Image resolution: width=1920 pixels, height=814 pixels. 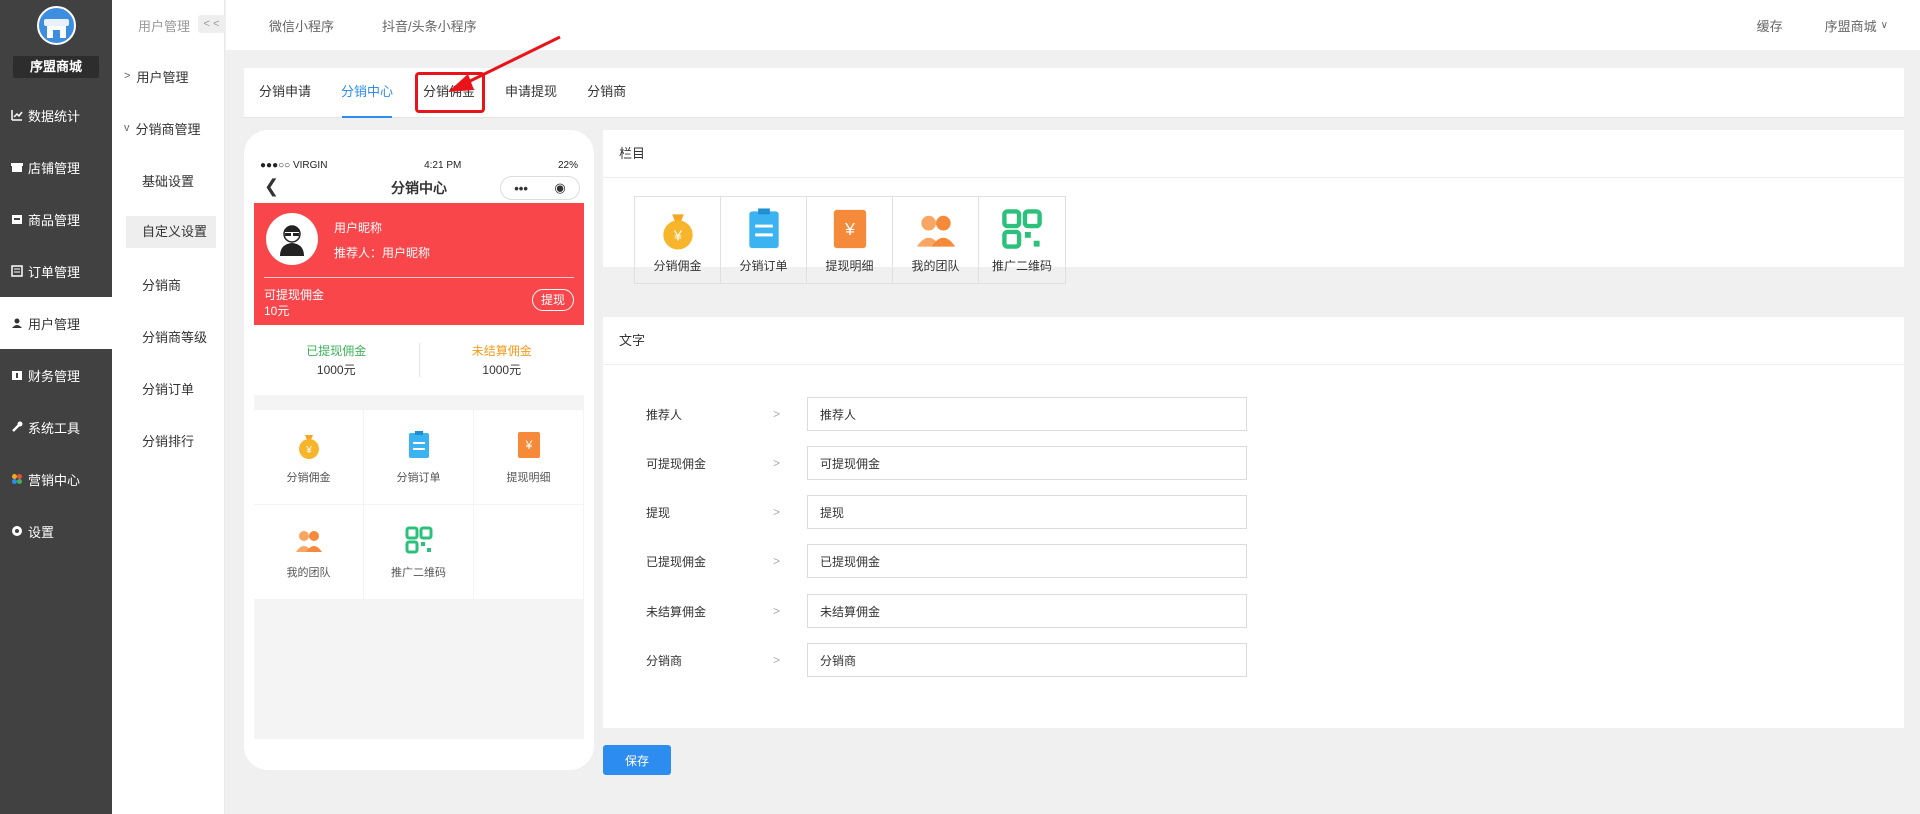 I want to click on sidebar-item-label: 设置, so click(x=41, y=532).